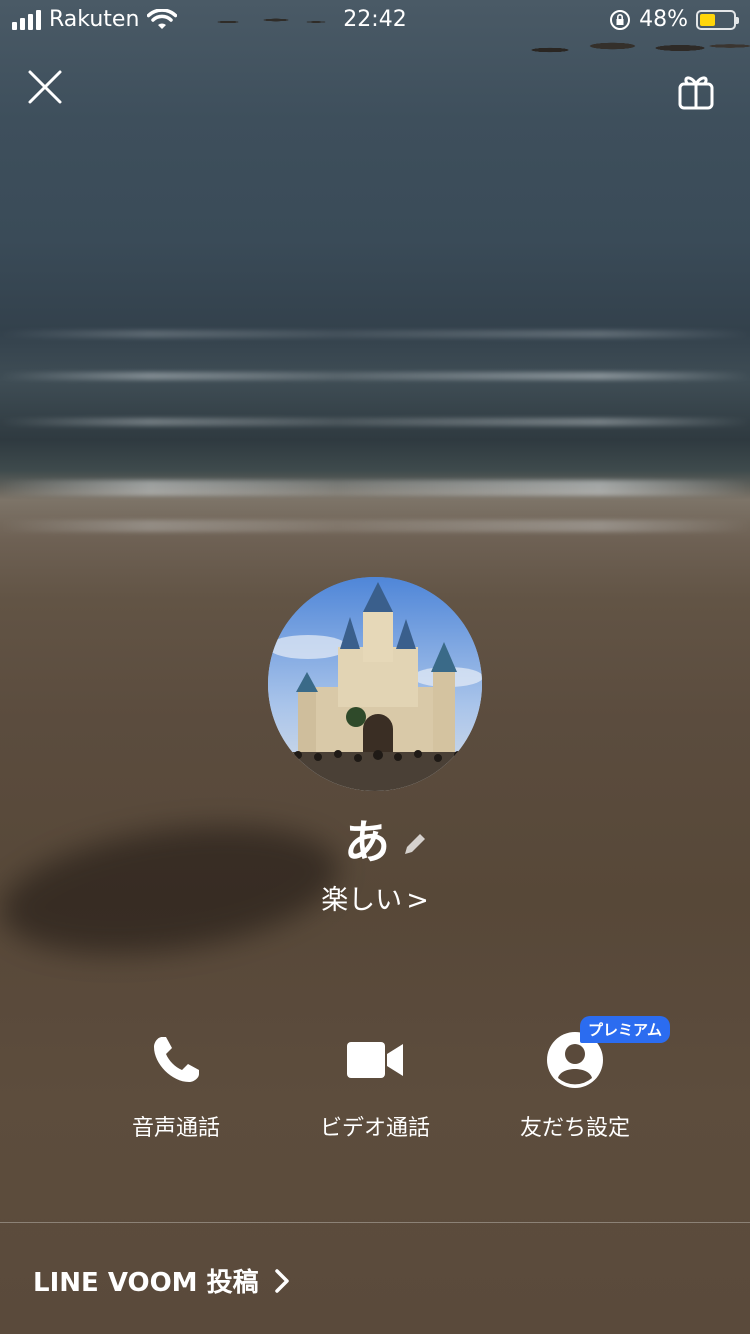  What do you see at coordinates (575, 1079) in the screenshot?
I see `friend-settings-button: プレミアム 友だち設定` at bounding box center [575, 1079].